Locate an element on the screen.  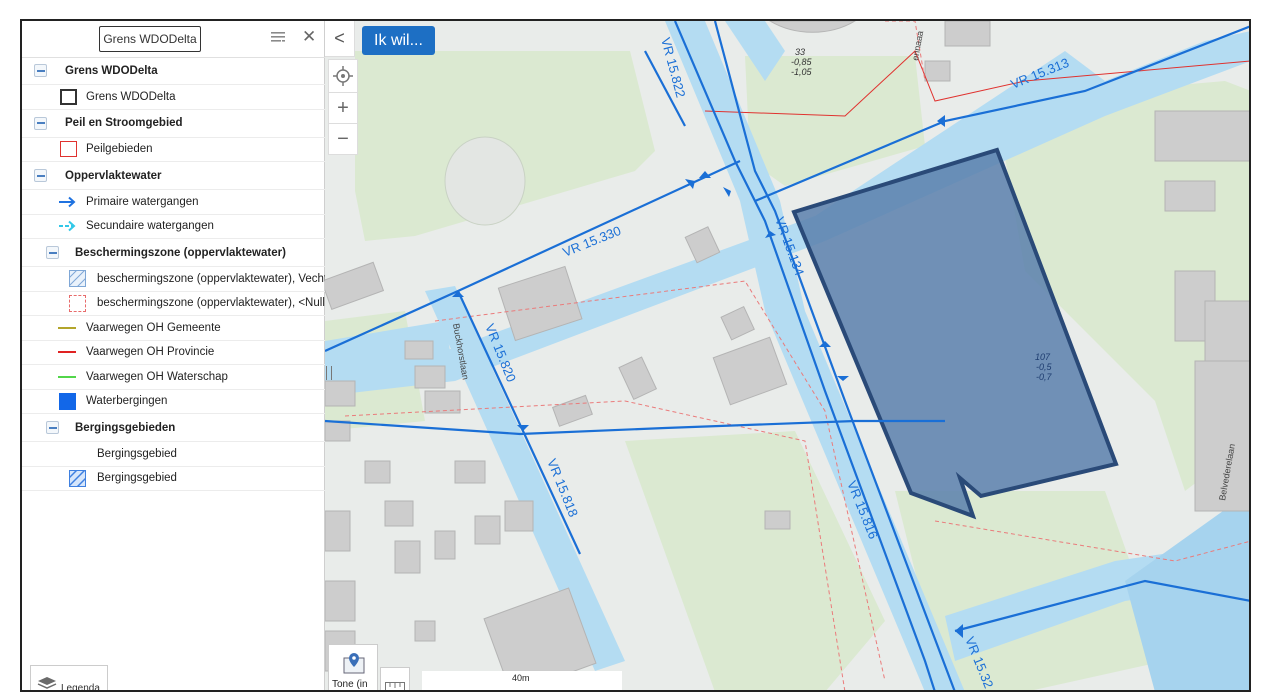
legend-item-label: Vaarwegen OH Gemeente is located at coordinates (153, 327).